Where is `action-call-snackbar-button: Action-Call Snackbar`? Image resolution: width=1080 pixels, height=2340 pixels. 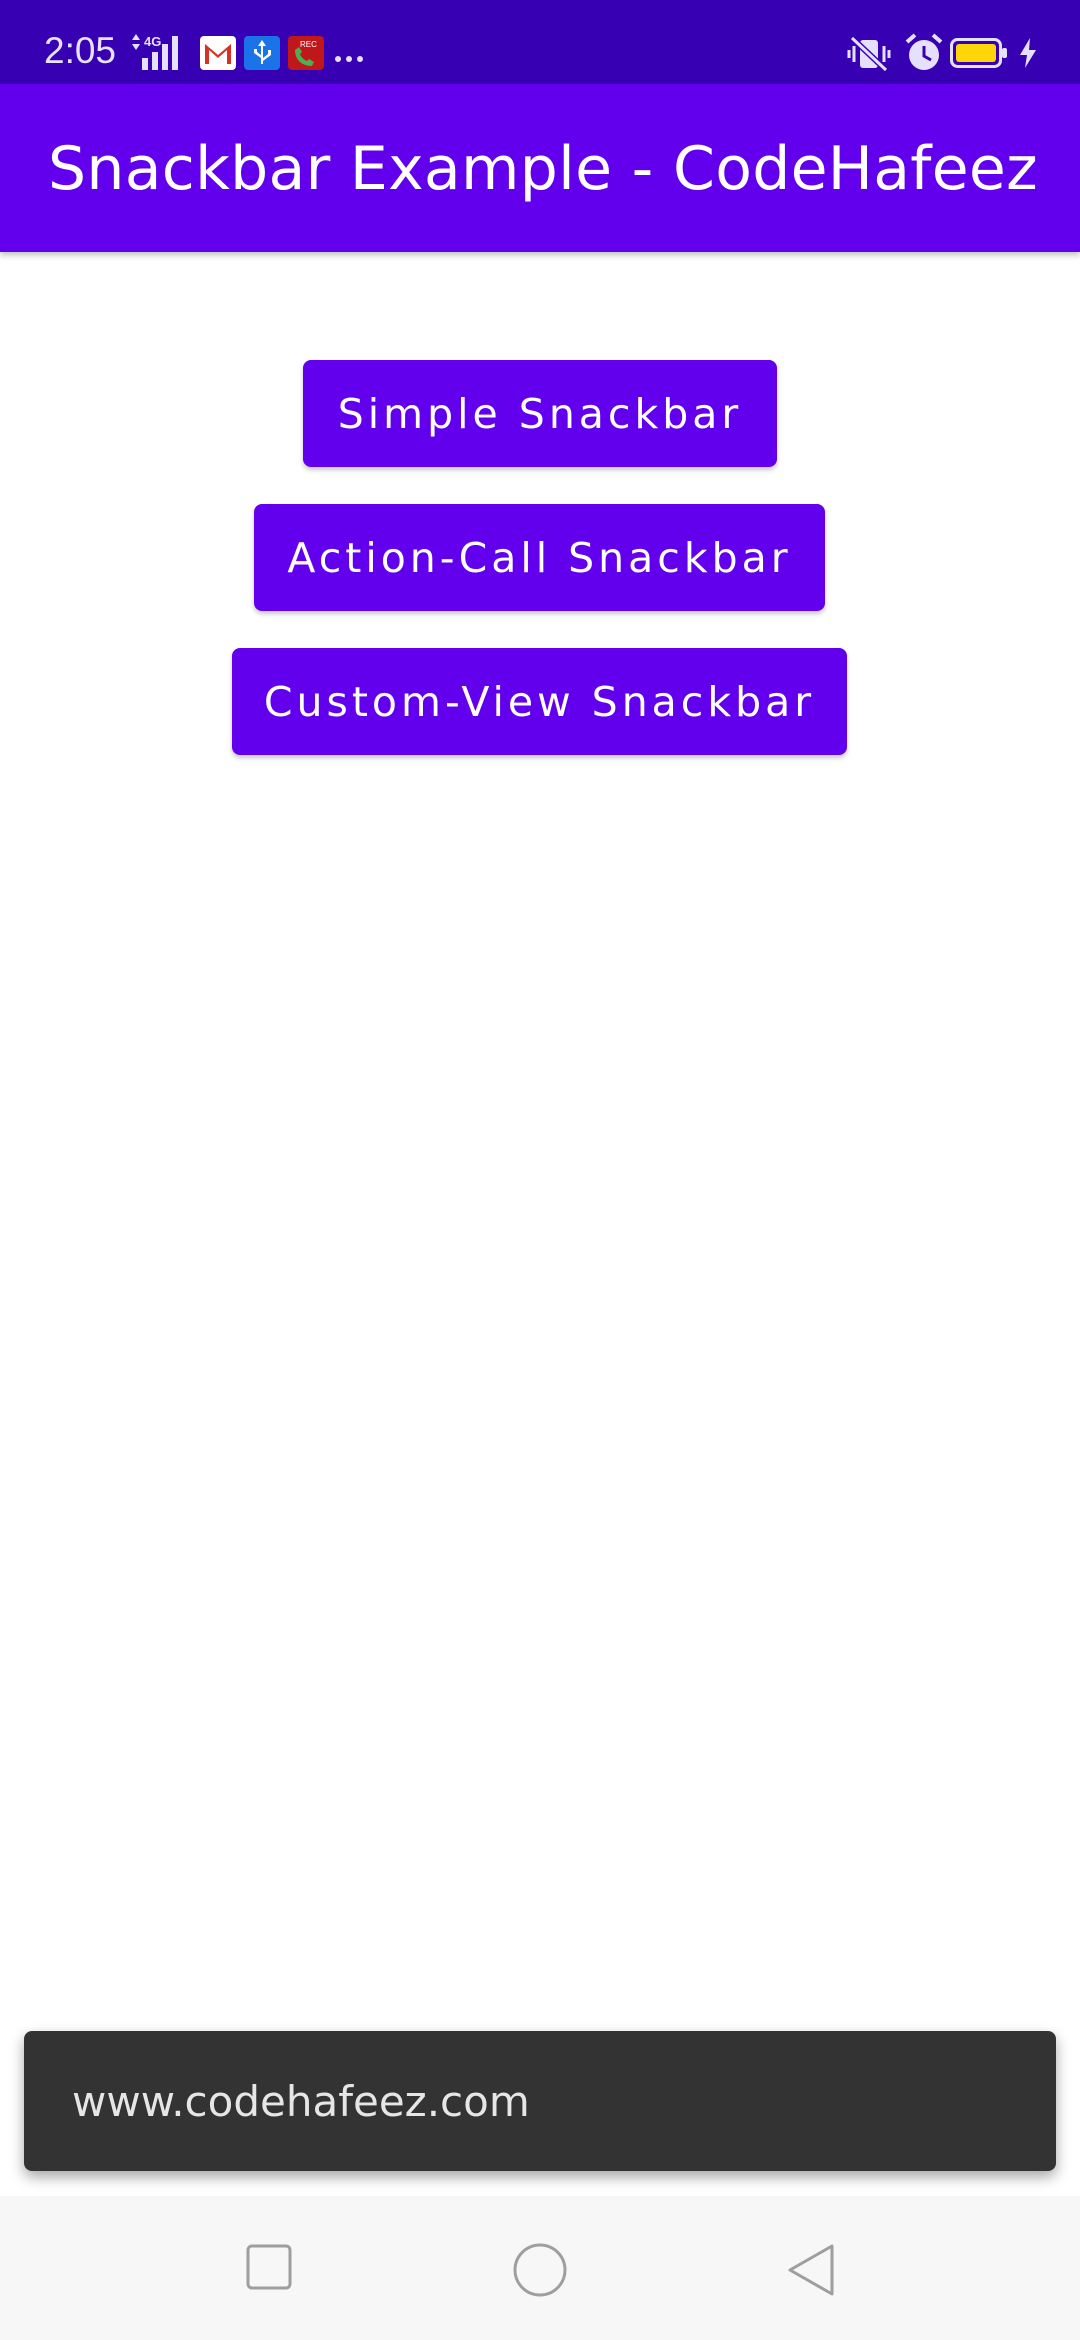
action-call-snackbar-button: Action-Call Snackbar is located at coordinates (539, 557).